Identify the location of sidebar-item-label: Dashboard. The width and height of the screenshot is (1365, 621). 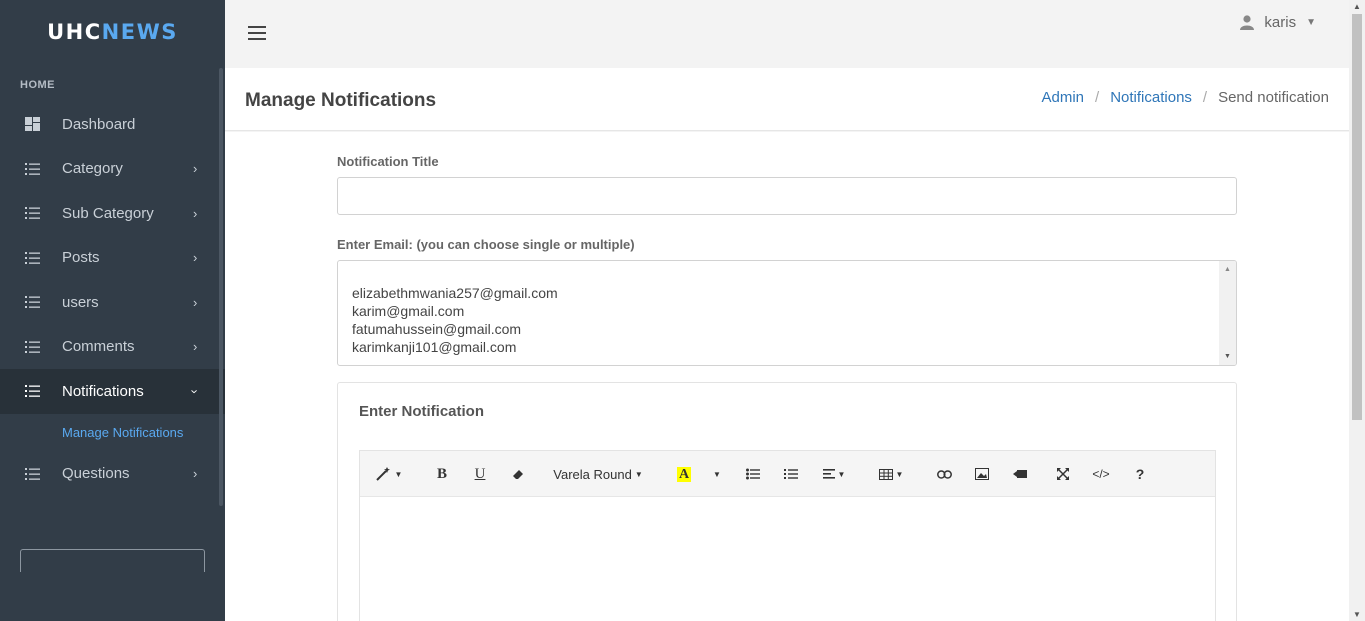
(99, 124).